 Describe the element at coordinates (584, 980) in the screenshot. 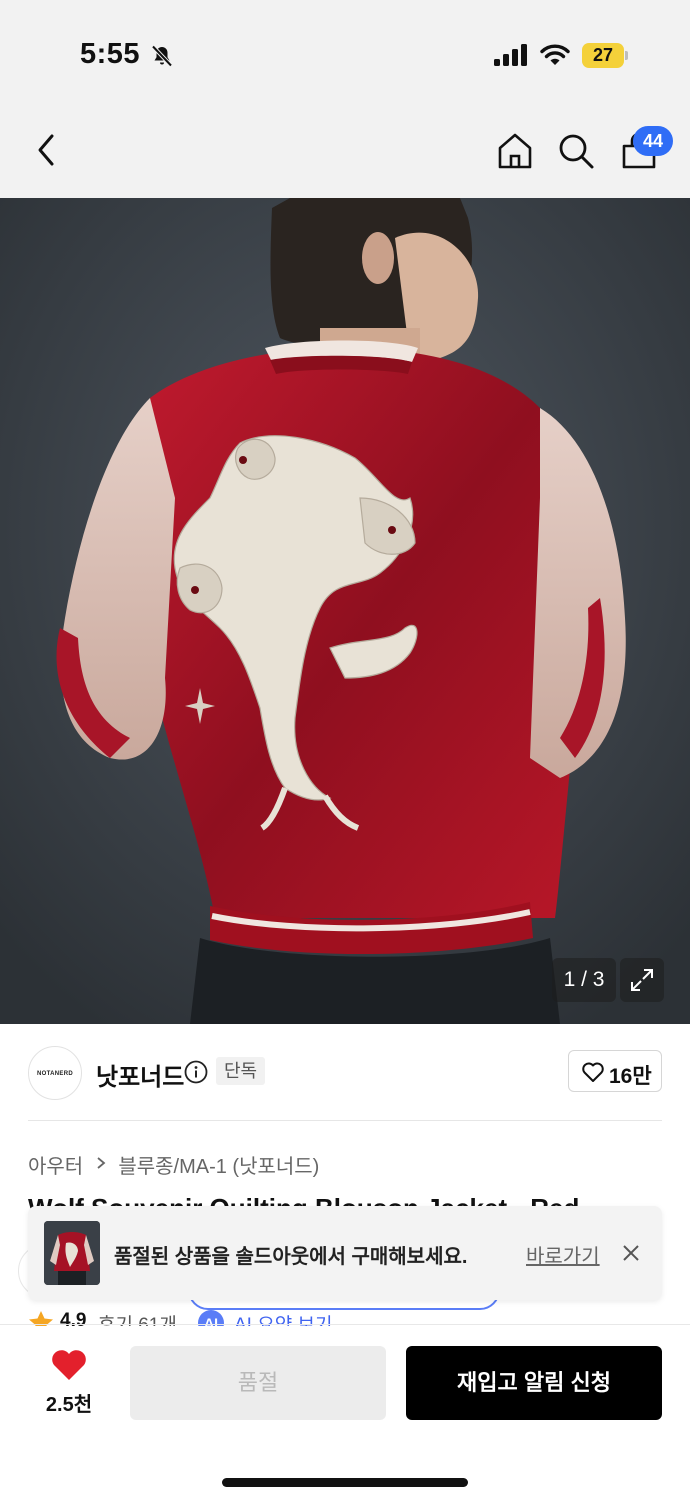

I see `image-counter: 1 / 3` at that location.